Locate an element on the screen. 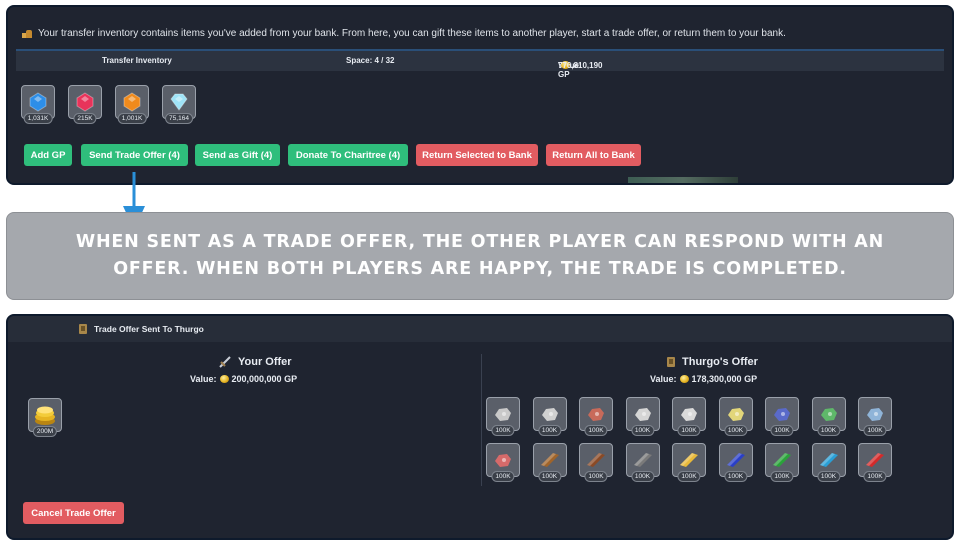  space-counter: Space: 4 / 32 is located at coordinates (370, 60).